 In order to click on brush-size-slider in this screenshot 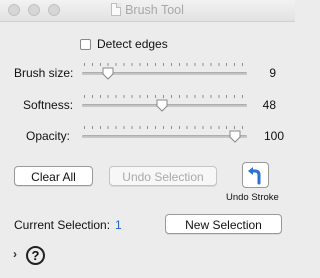, I will do `click(164, 71)`.